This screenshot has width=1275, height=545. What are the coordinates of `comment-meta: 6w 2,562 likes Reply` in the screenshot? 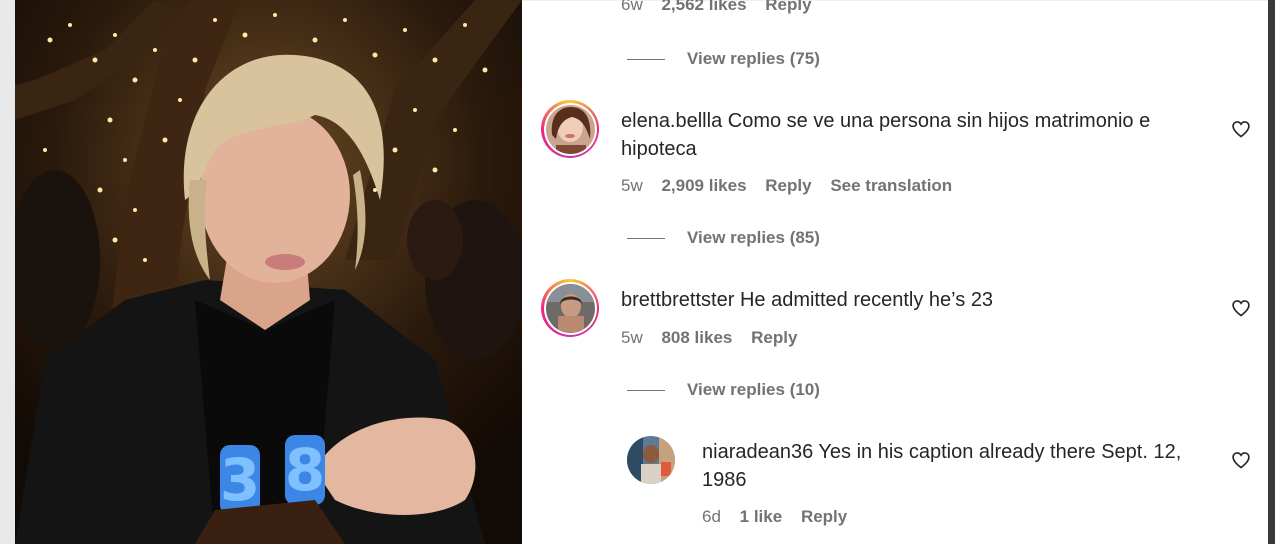 It's located at (723, 7).